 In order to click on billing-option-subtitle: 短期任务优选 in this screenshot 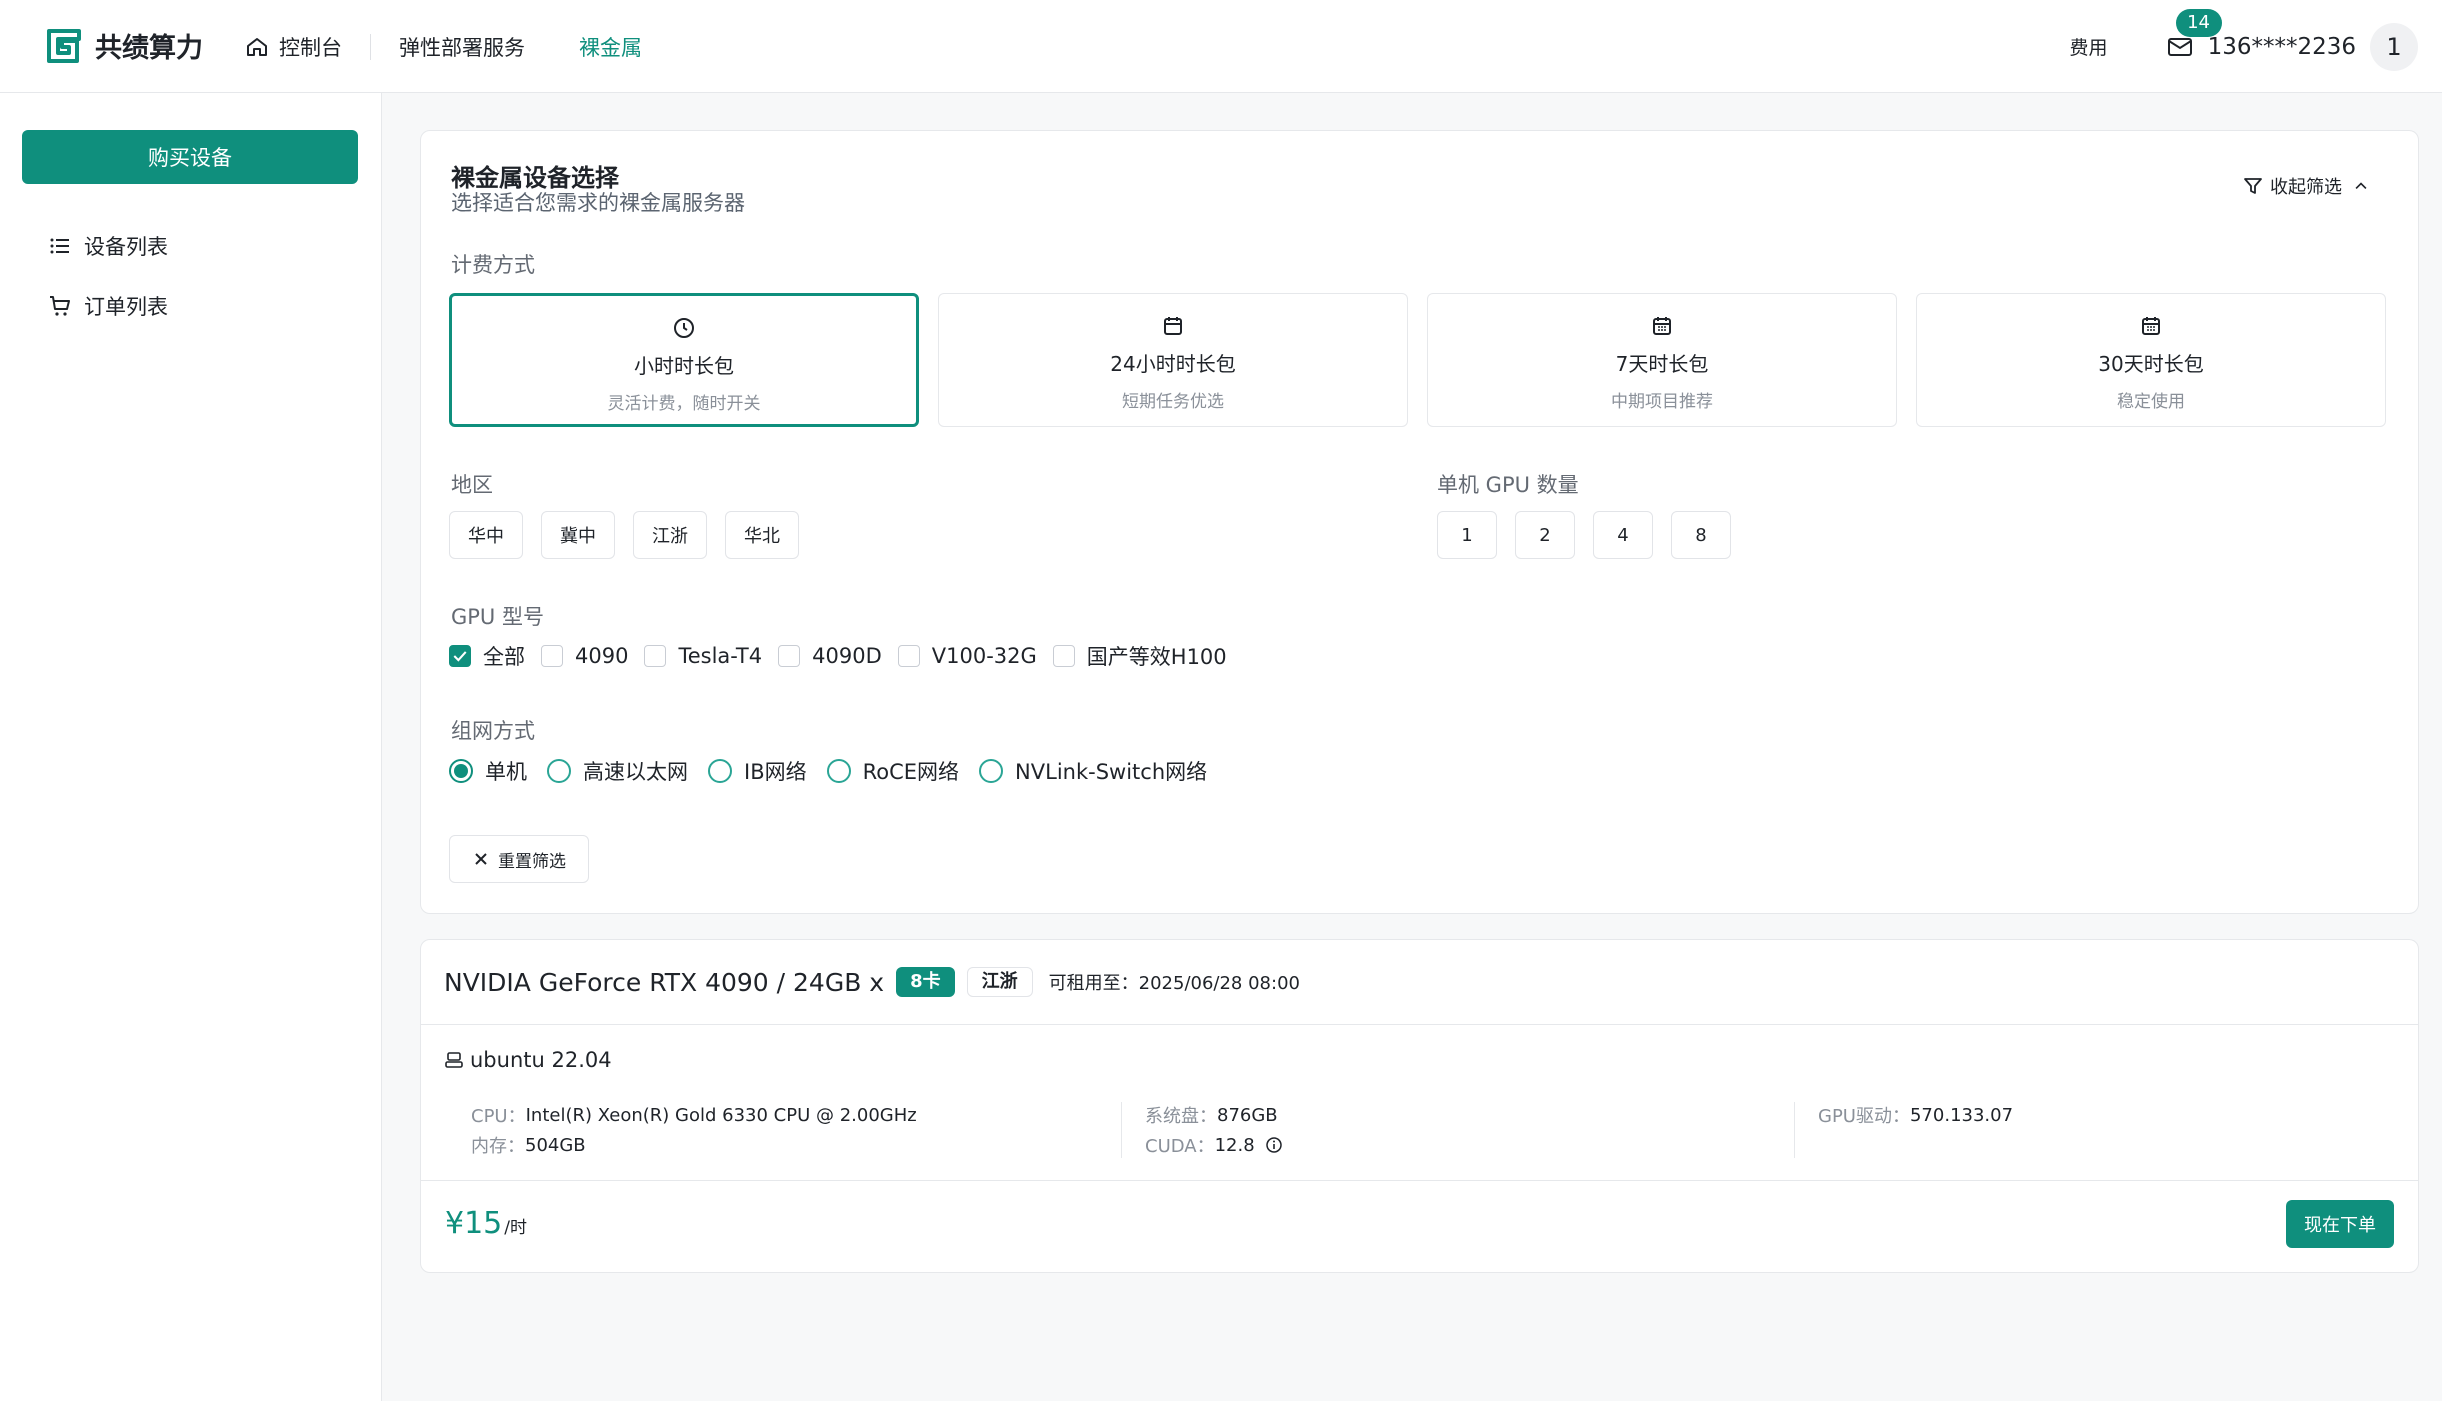, I will do `click(1173, 402)`.